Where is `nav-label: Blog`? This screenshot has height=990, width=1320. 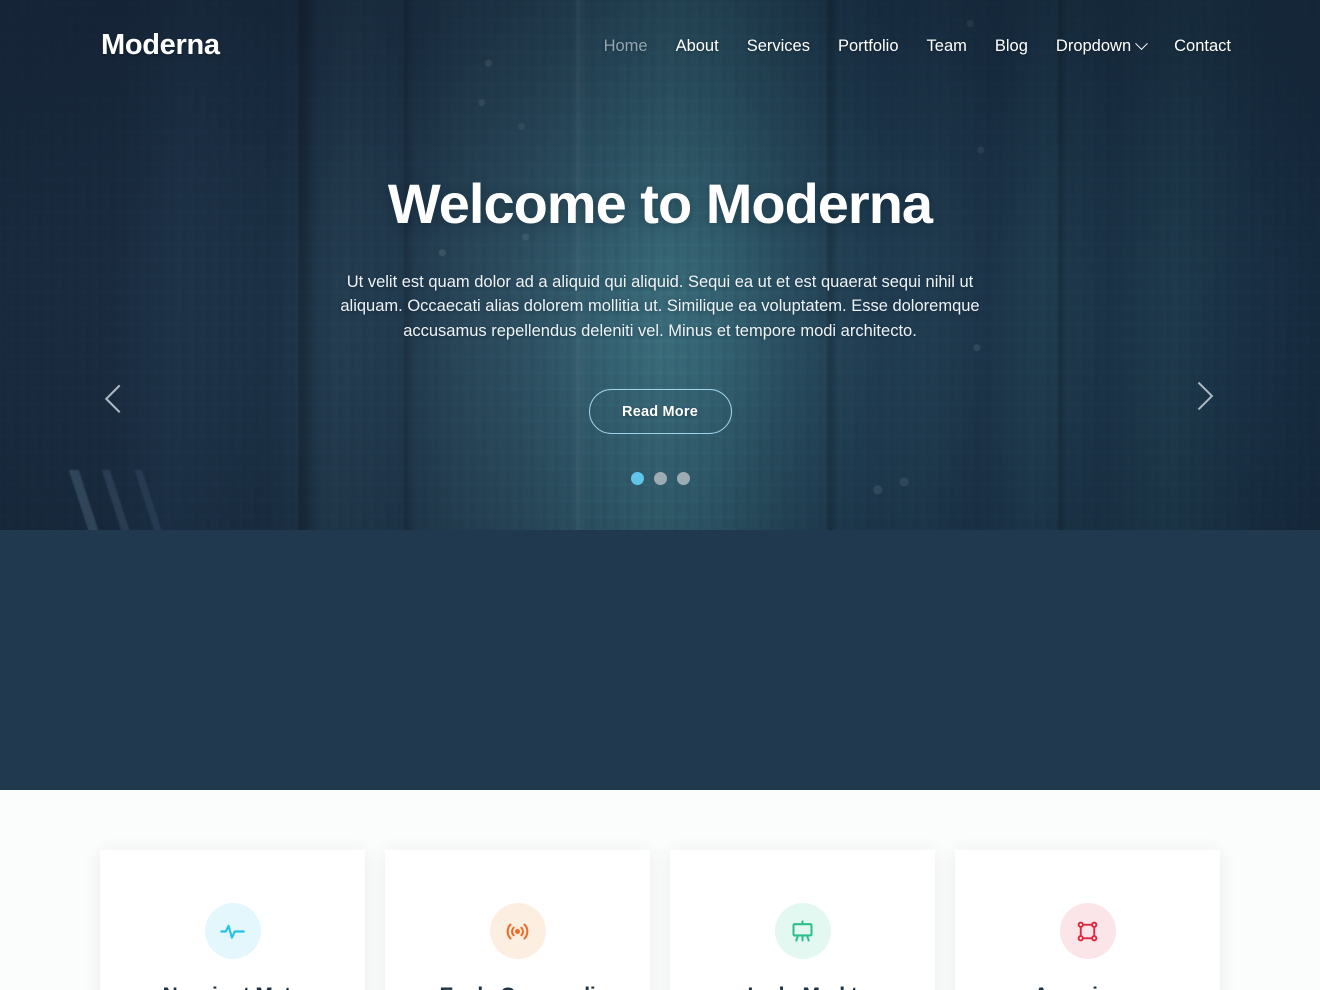
nav-label: Blog is located at coordinates (1011, 46).